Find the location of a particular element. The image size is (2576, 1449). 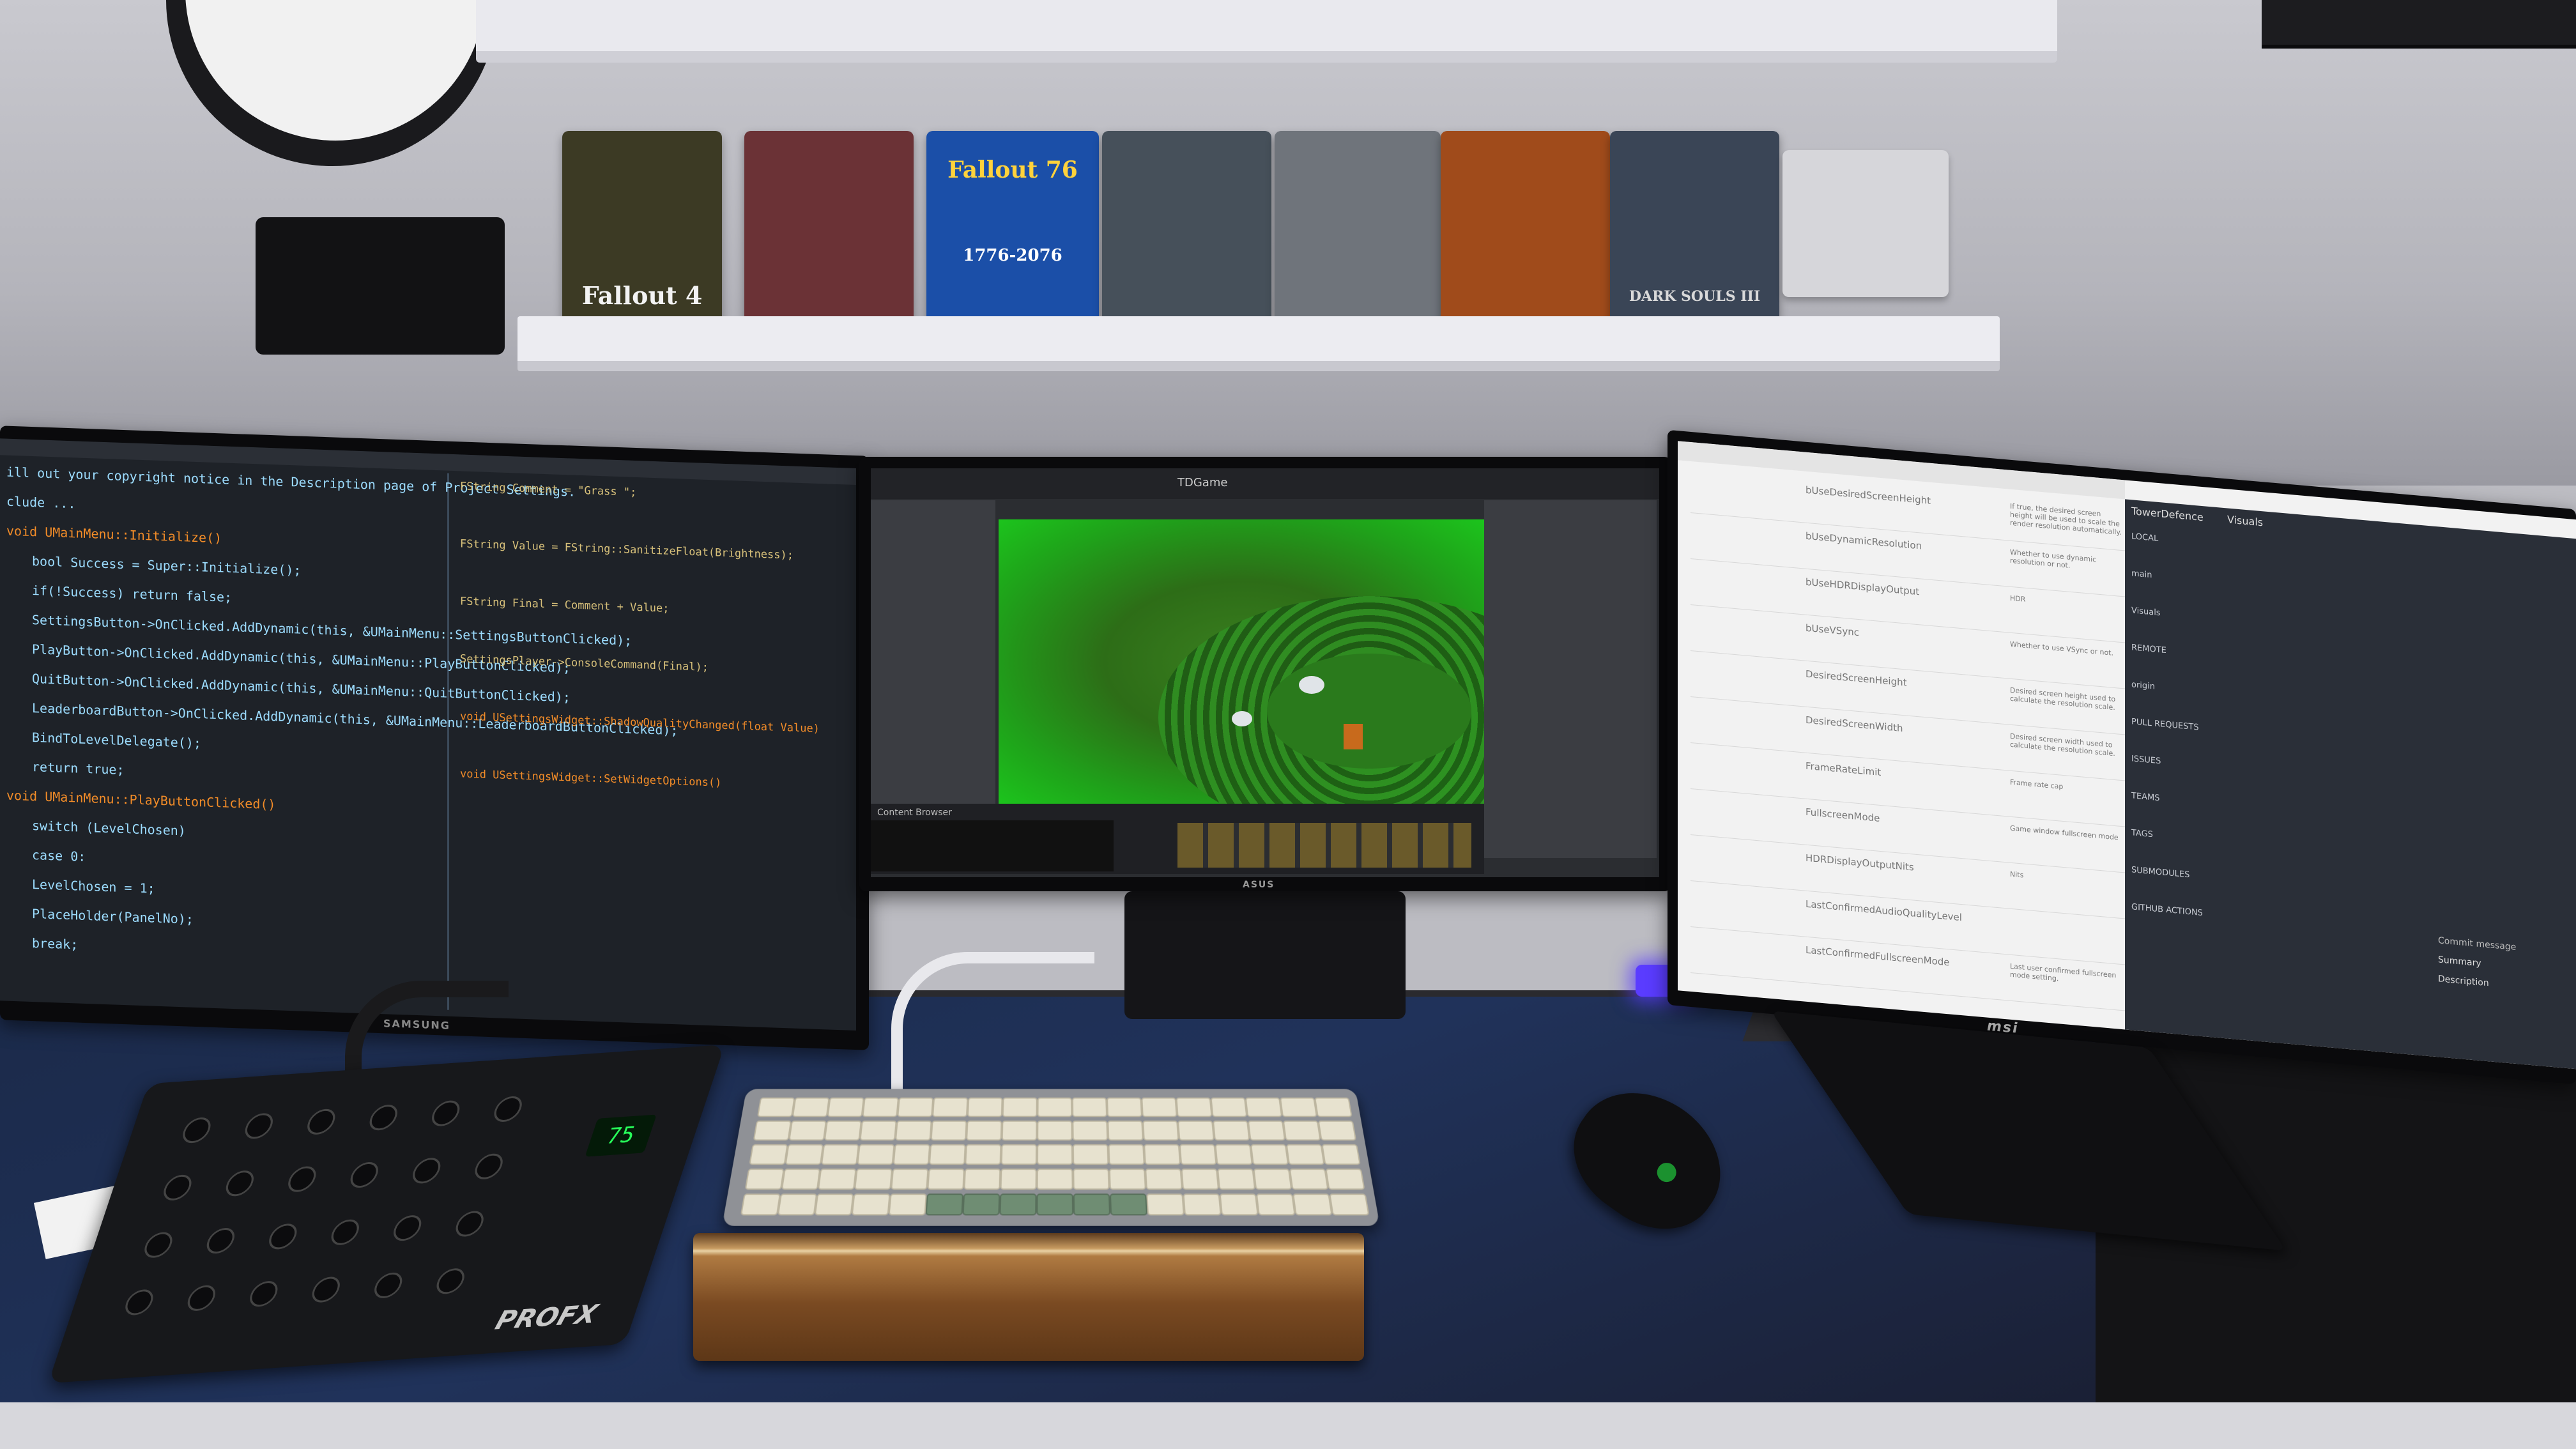

git-sidebar-item: LOCAL is located at coordinates (2144, 538).